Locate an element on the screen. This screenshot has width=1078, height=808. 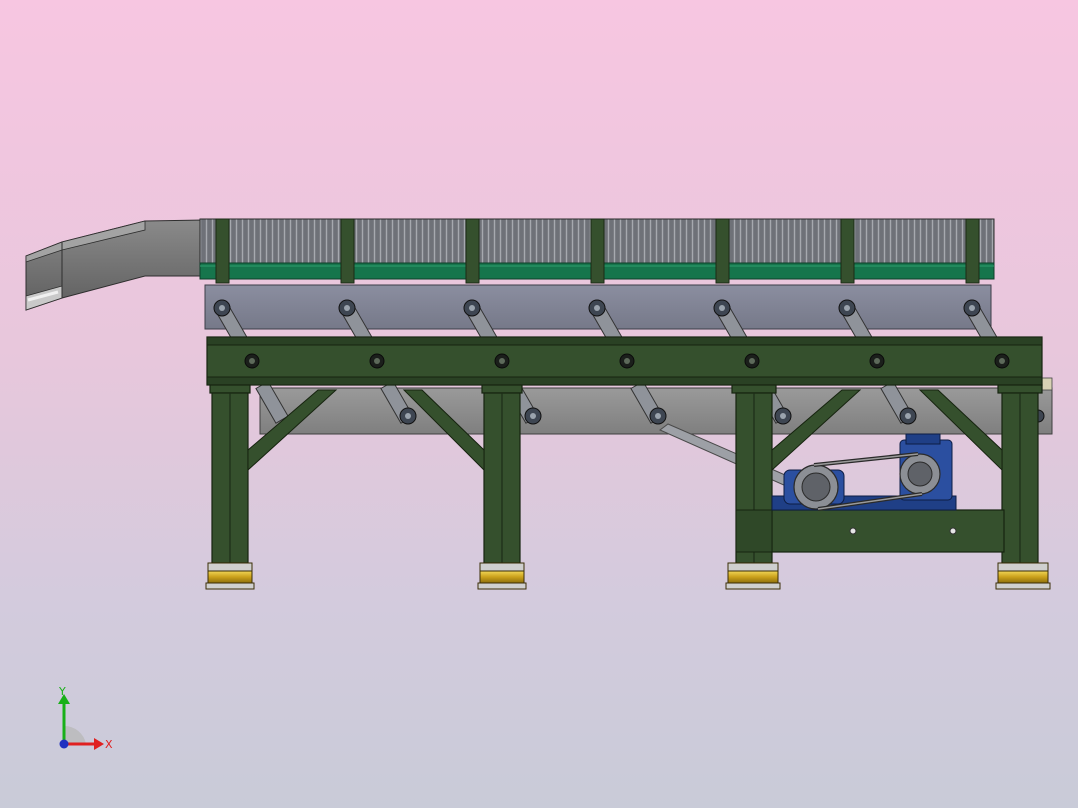
triad-x-arrow-icon is located at coordinates (99, 744).